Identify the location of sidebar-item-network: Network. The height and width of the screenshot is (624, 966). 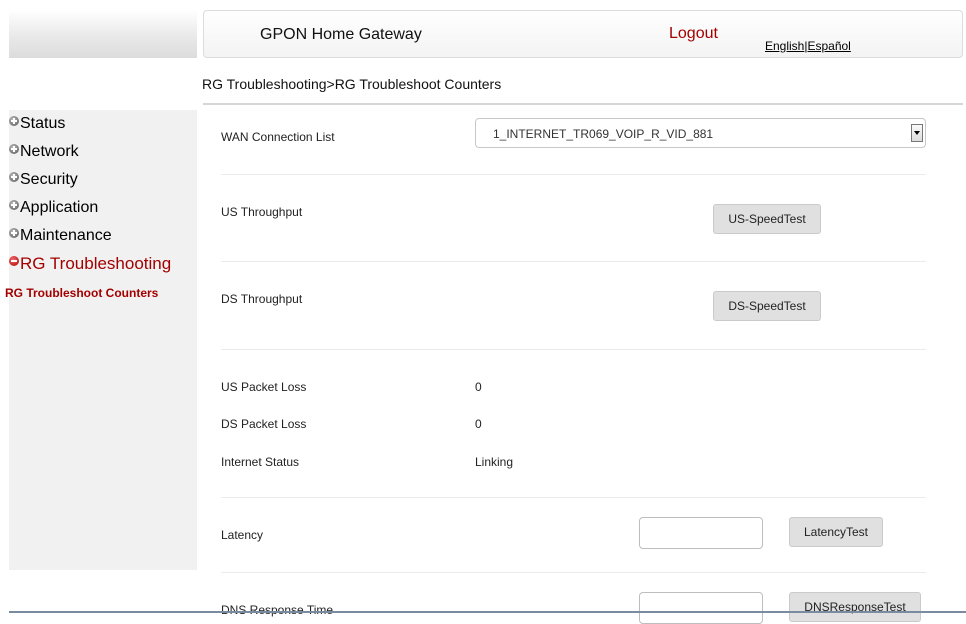
(44, 152).